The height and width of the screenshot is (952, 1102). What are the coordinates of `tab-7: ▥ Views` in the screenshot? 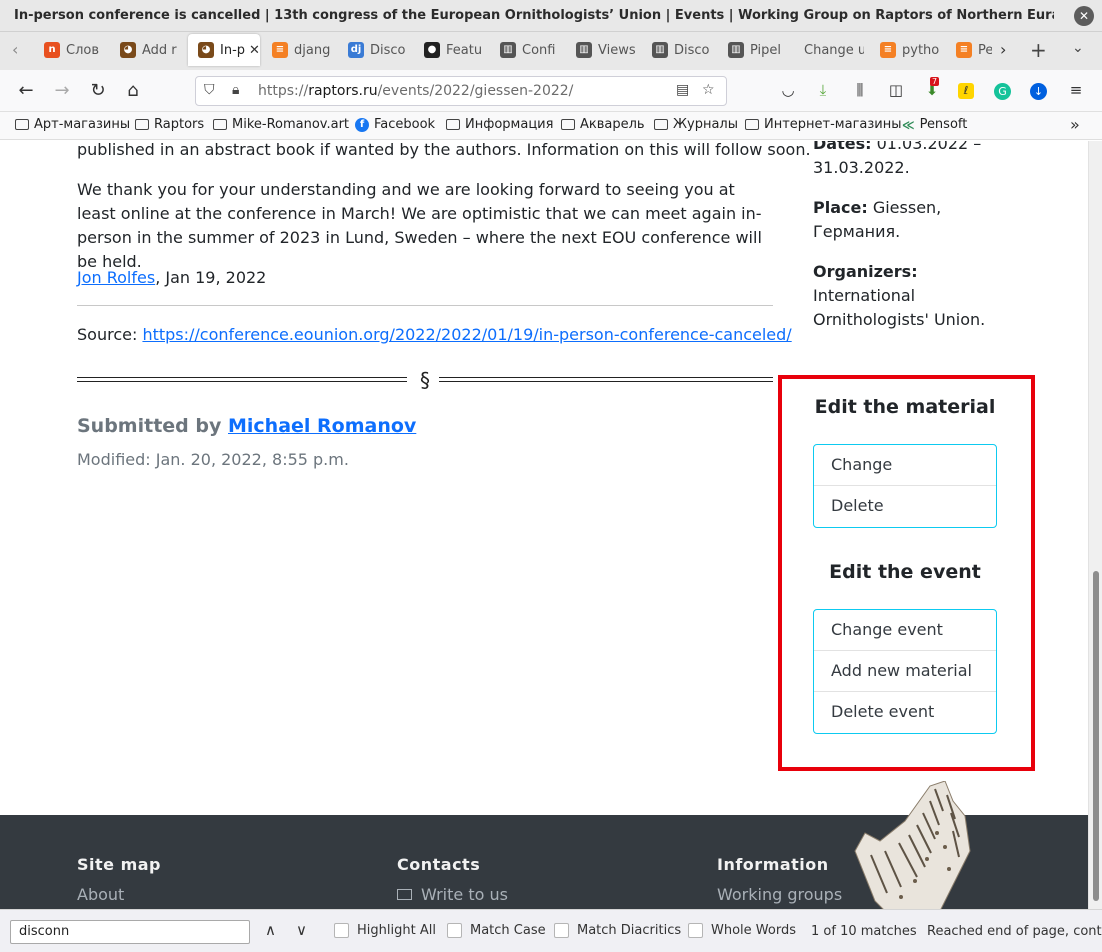 It's located at (601, 50).